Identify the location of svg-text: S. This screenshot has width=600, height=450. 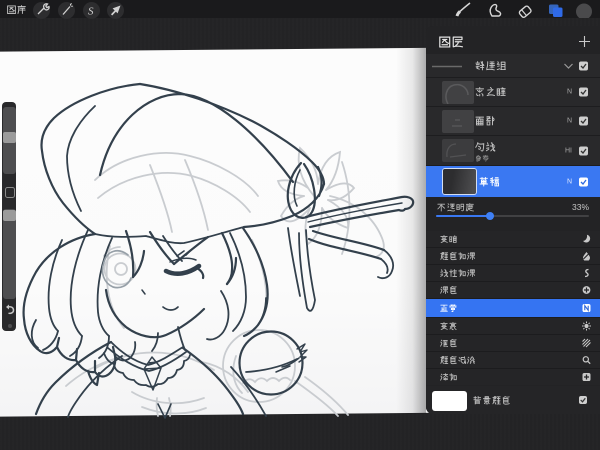
(91, 12).